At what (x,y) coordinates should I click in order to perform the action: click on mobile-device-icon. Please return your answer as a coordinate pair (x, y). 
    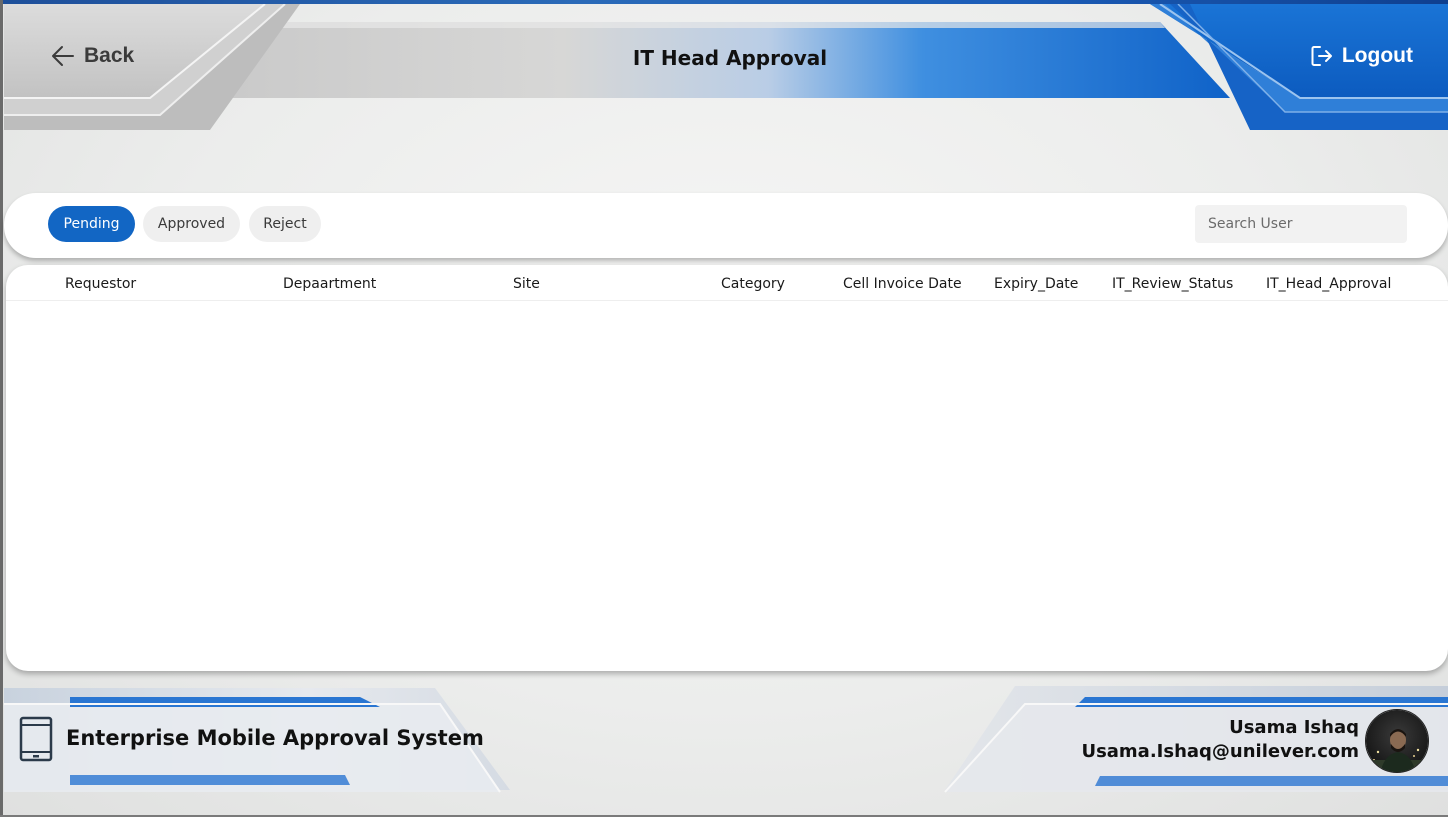
    Looking at the image, I should click on (36, 739).